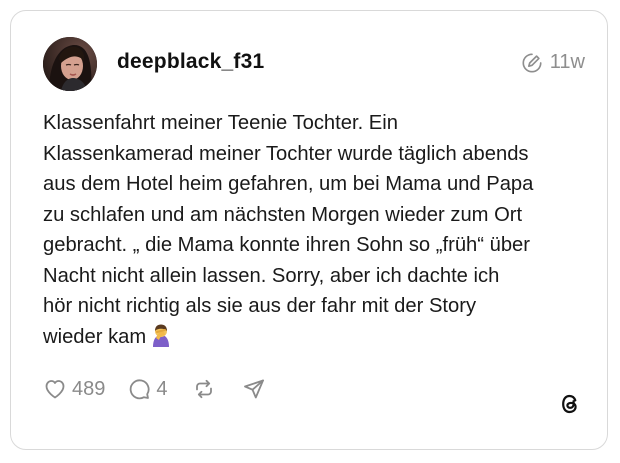 The height and width of the screenshot is (463, 620). Describe the element at coordinates (95, 336) in the screenshot. I see `post-text-line: wieder kam` at that location.